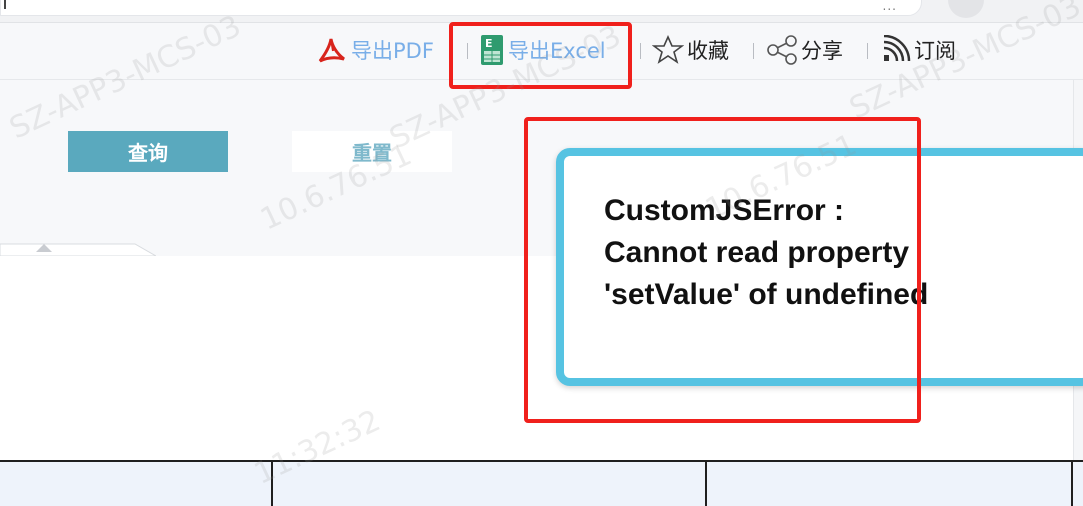 The height and width of the screenshot is (506, 1083). I want to click on favorite-button: 收藏, so click(690, 50).